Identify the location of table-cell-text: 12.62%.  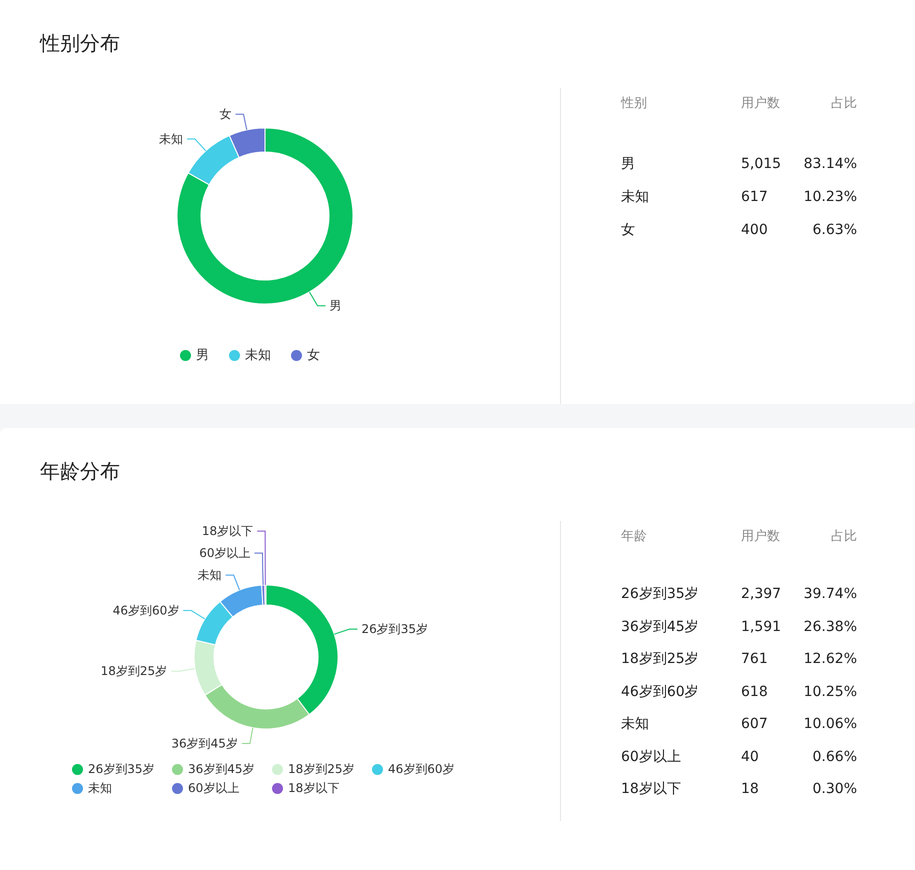
(829, 659).